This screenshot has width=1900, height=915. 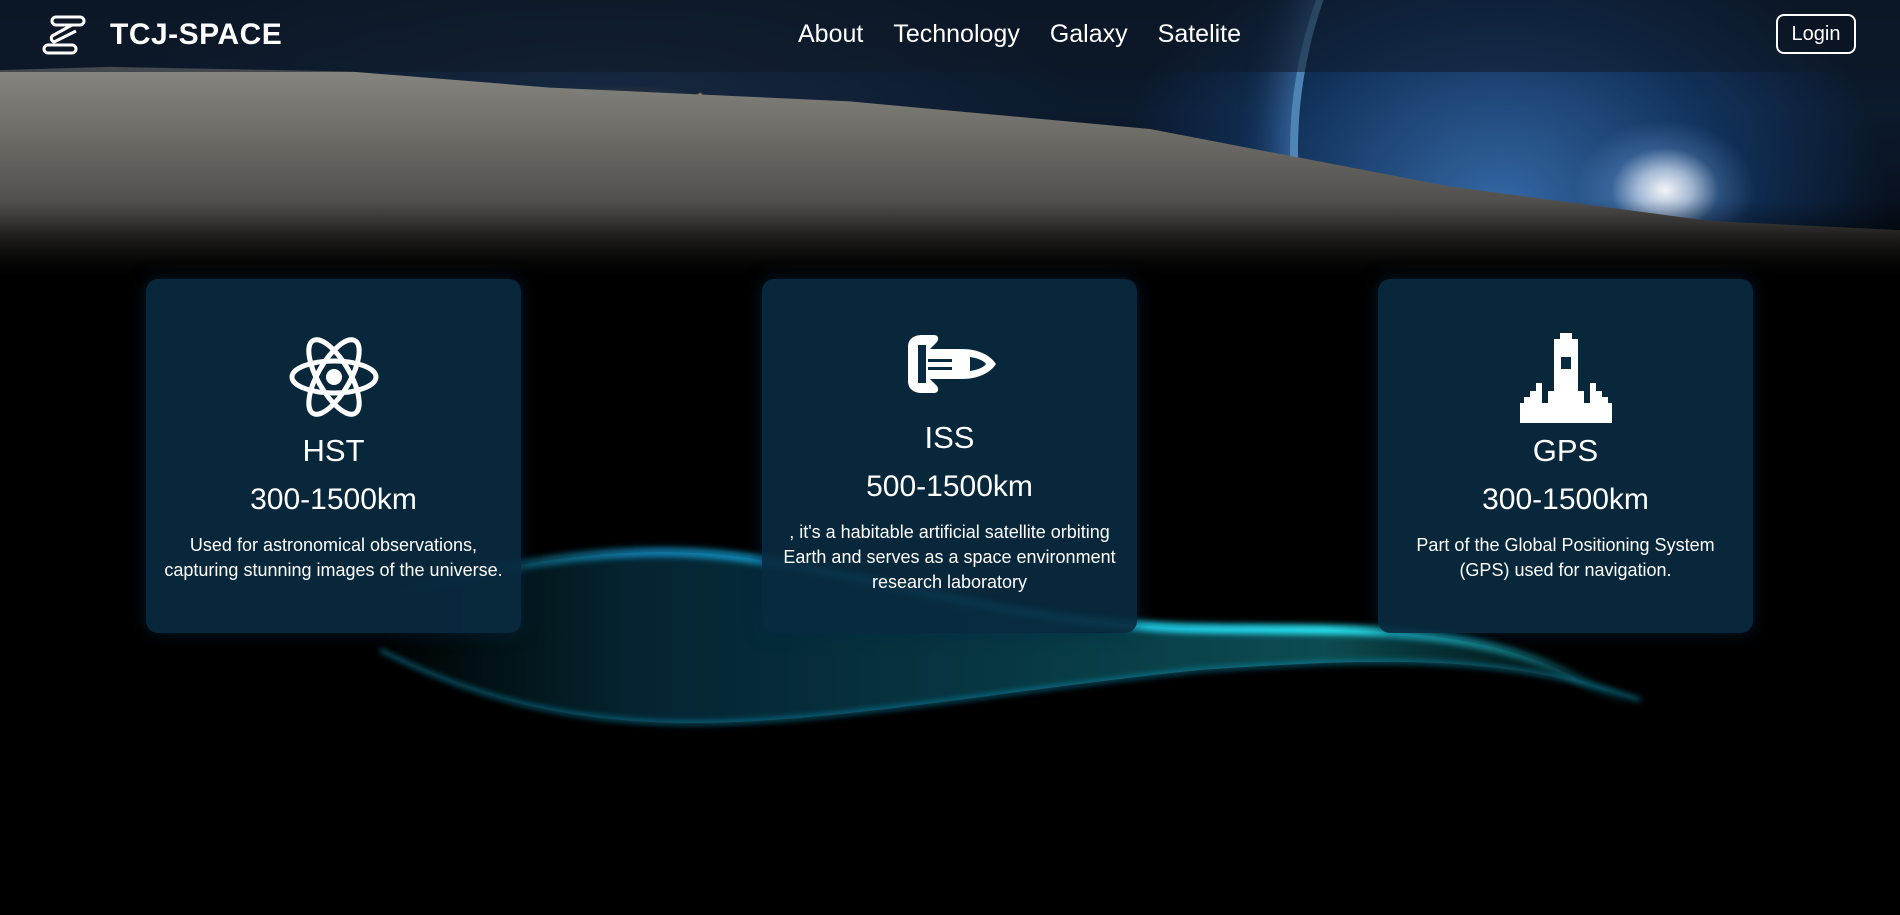 What do you see at coordinates (196, 35) in the screenshot?
I see `brand-name: TCJ-SPACE` at bounding box center [196, 35].